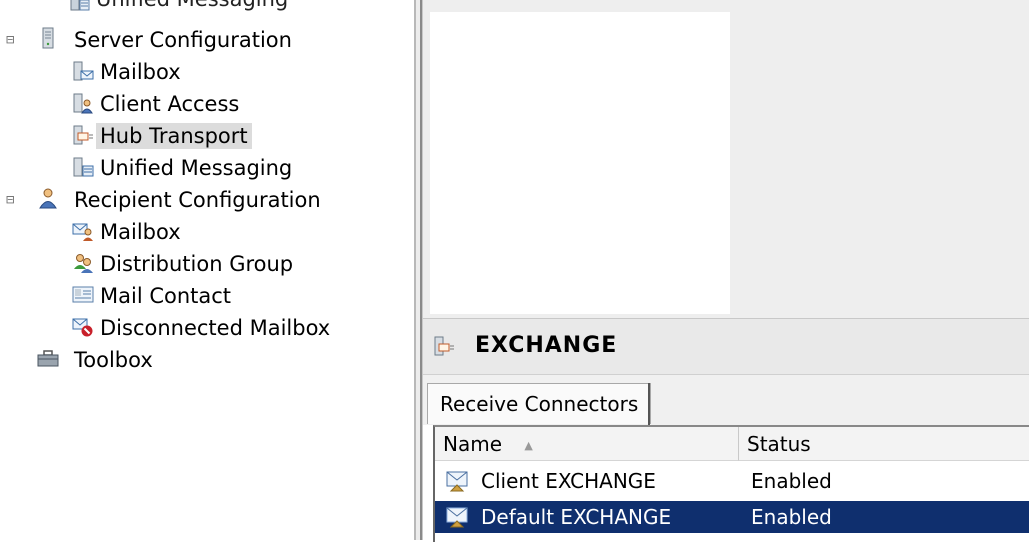 The width and height of the screenshot is (1029, 542). What do you see at coordinates (83, 71) in the screenshot?
I see `mailbox-server-icon` at bounding box center [83, 71].